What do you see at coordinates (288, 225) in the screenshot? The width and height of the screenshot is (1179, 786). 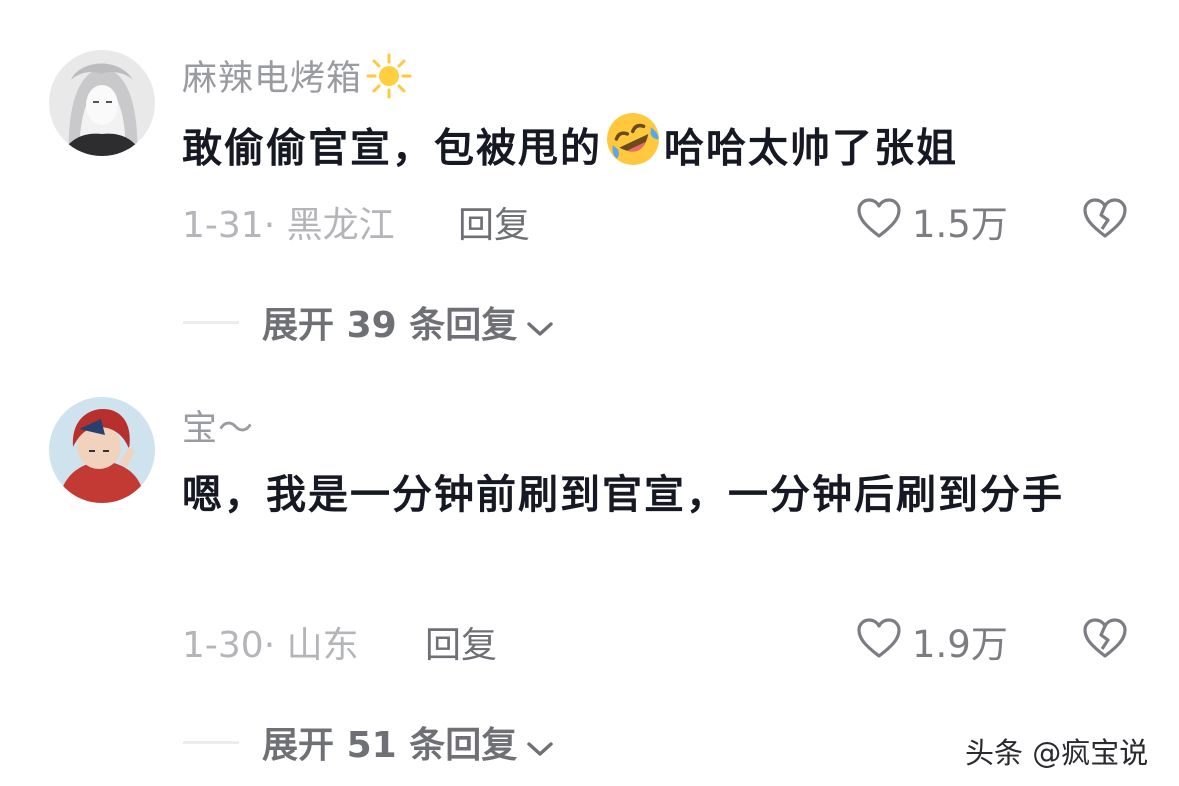 I see `date-location: 1-31· 黑龙江` at bounding box center [288, 225].